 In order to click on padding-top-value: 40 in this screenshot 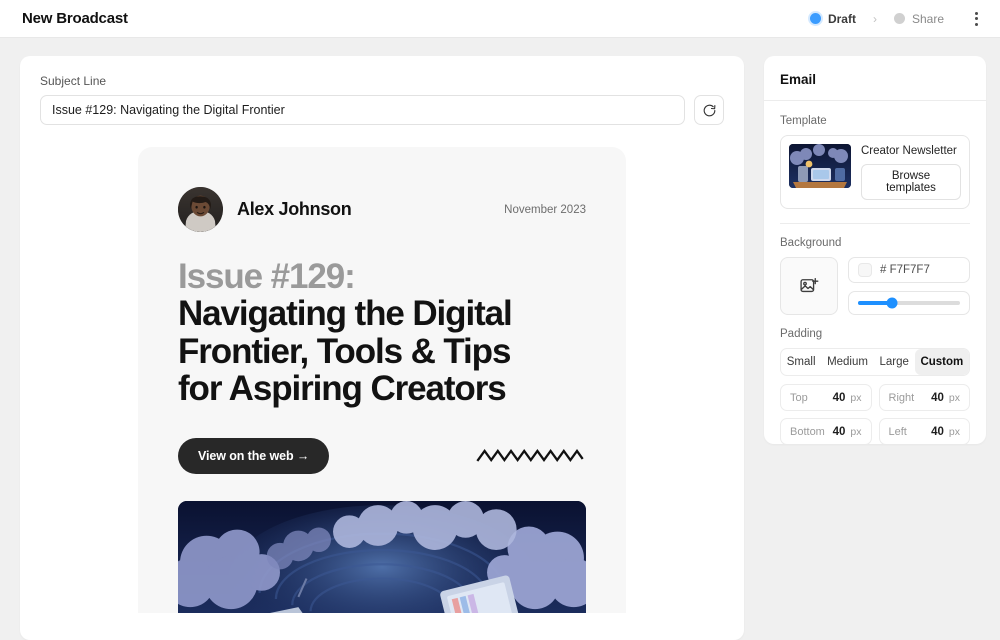, I will do `click(839, 397)`.